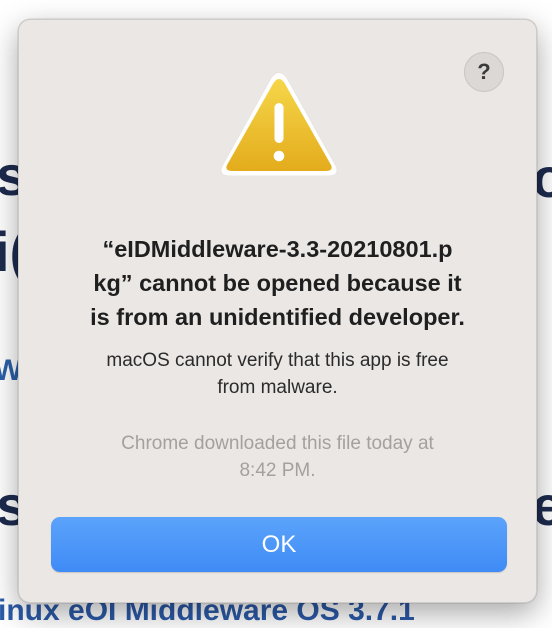  I want to click on download-info-line: Chrome downloaded this file today at, so click(277, 443).